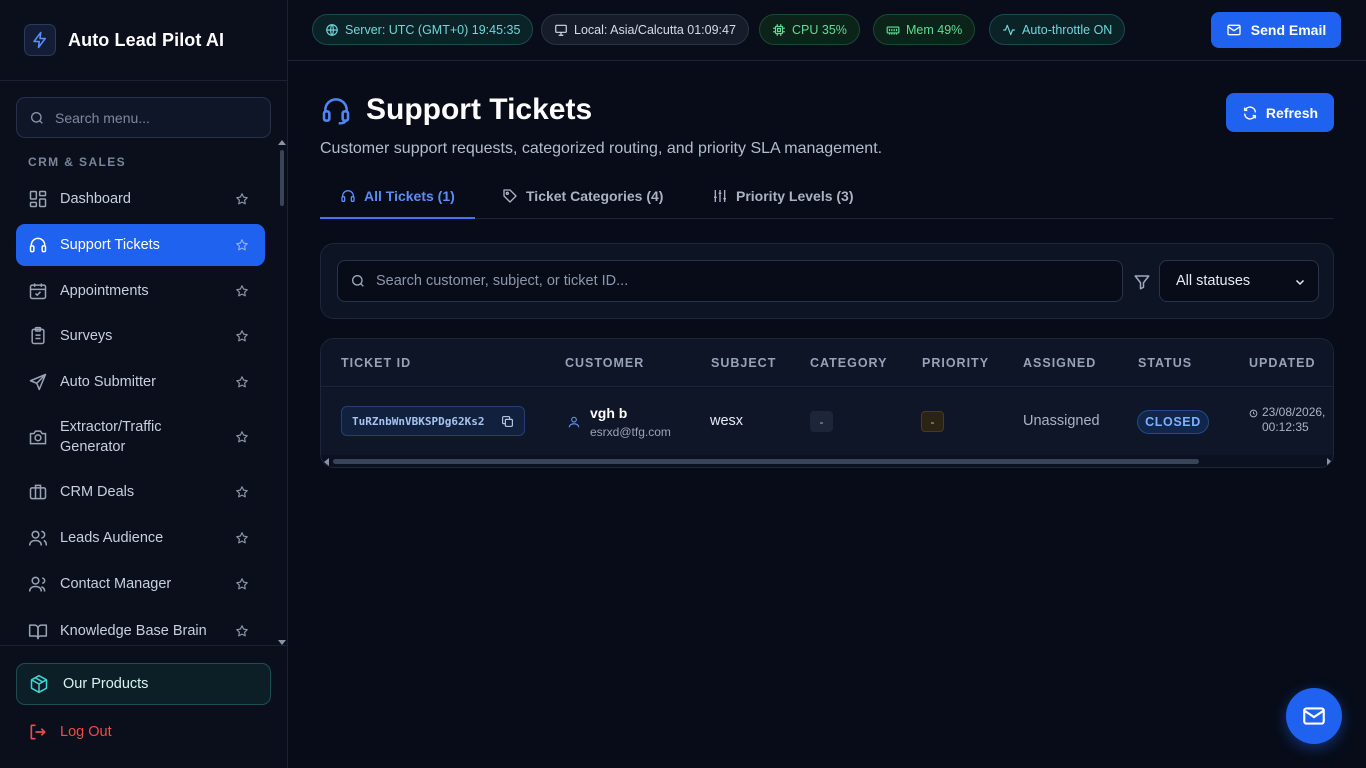 This screenshot has width=1366, height=768. What do you see at coordinates (934, 29) in the screenshot?
I see `memory-label: Mem 49%` at bounding box center [934, 29].